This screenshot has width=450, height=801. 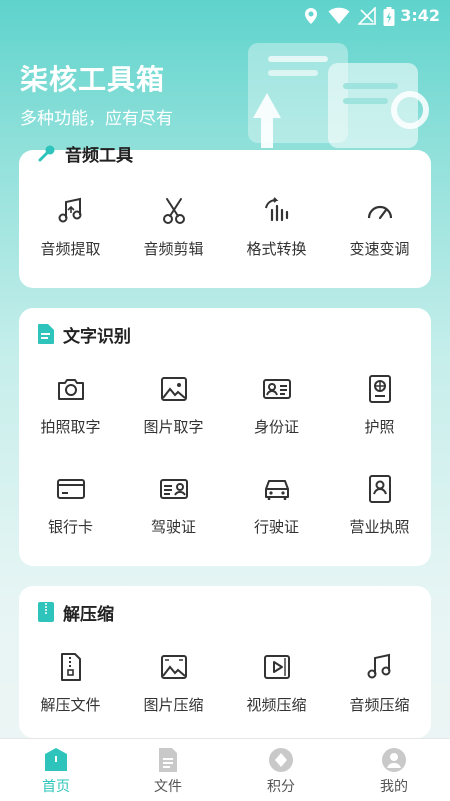 I want to click on signal-icon, so click(x=367, y=16).